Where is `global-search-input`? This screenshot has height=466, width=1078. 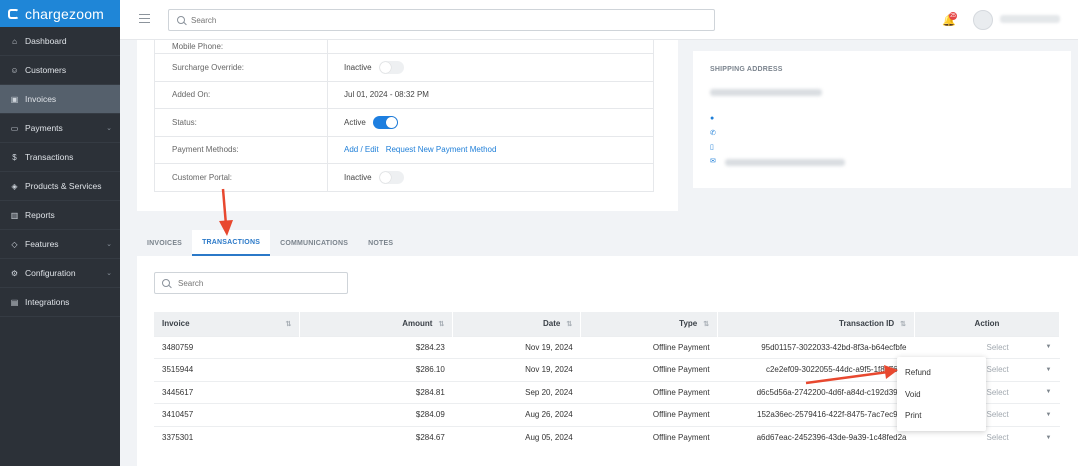
global-search-input is located at coordinates (441, 20).